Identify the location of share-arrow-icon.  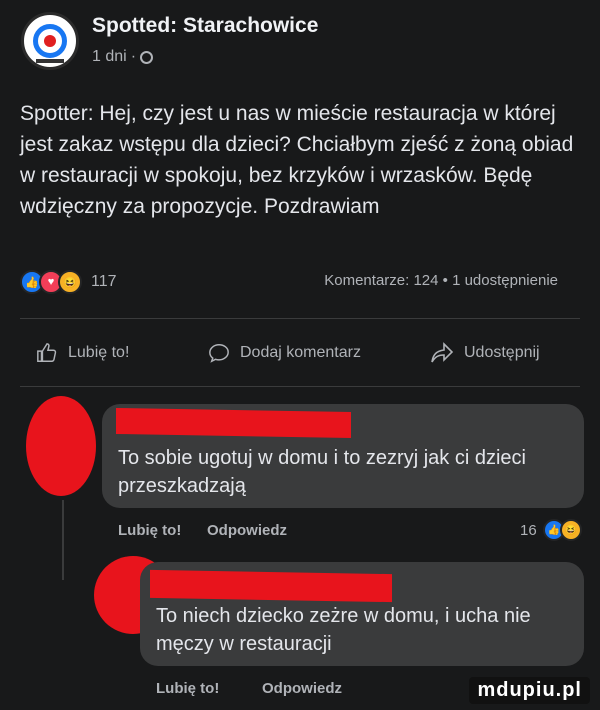
(442, 352).